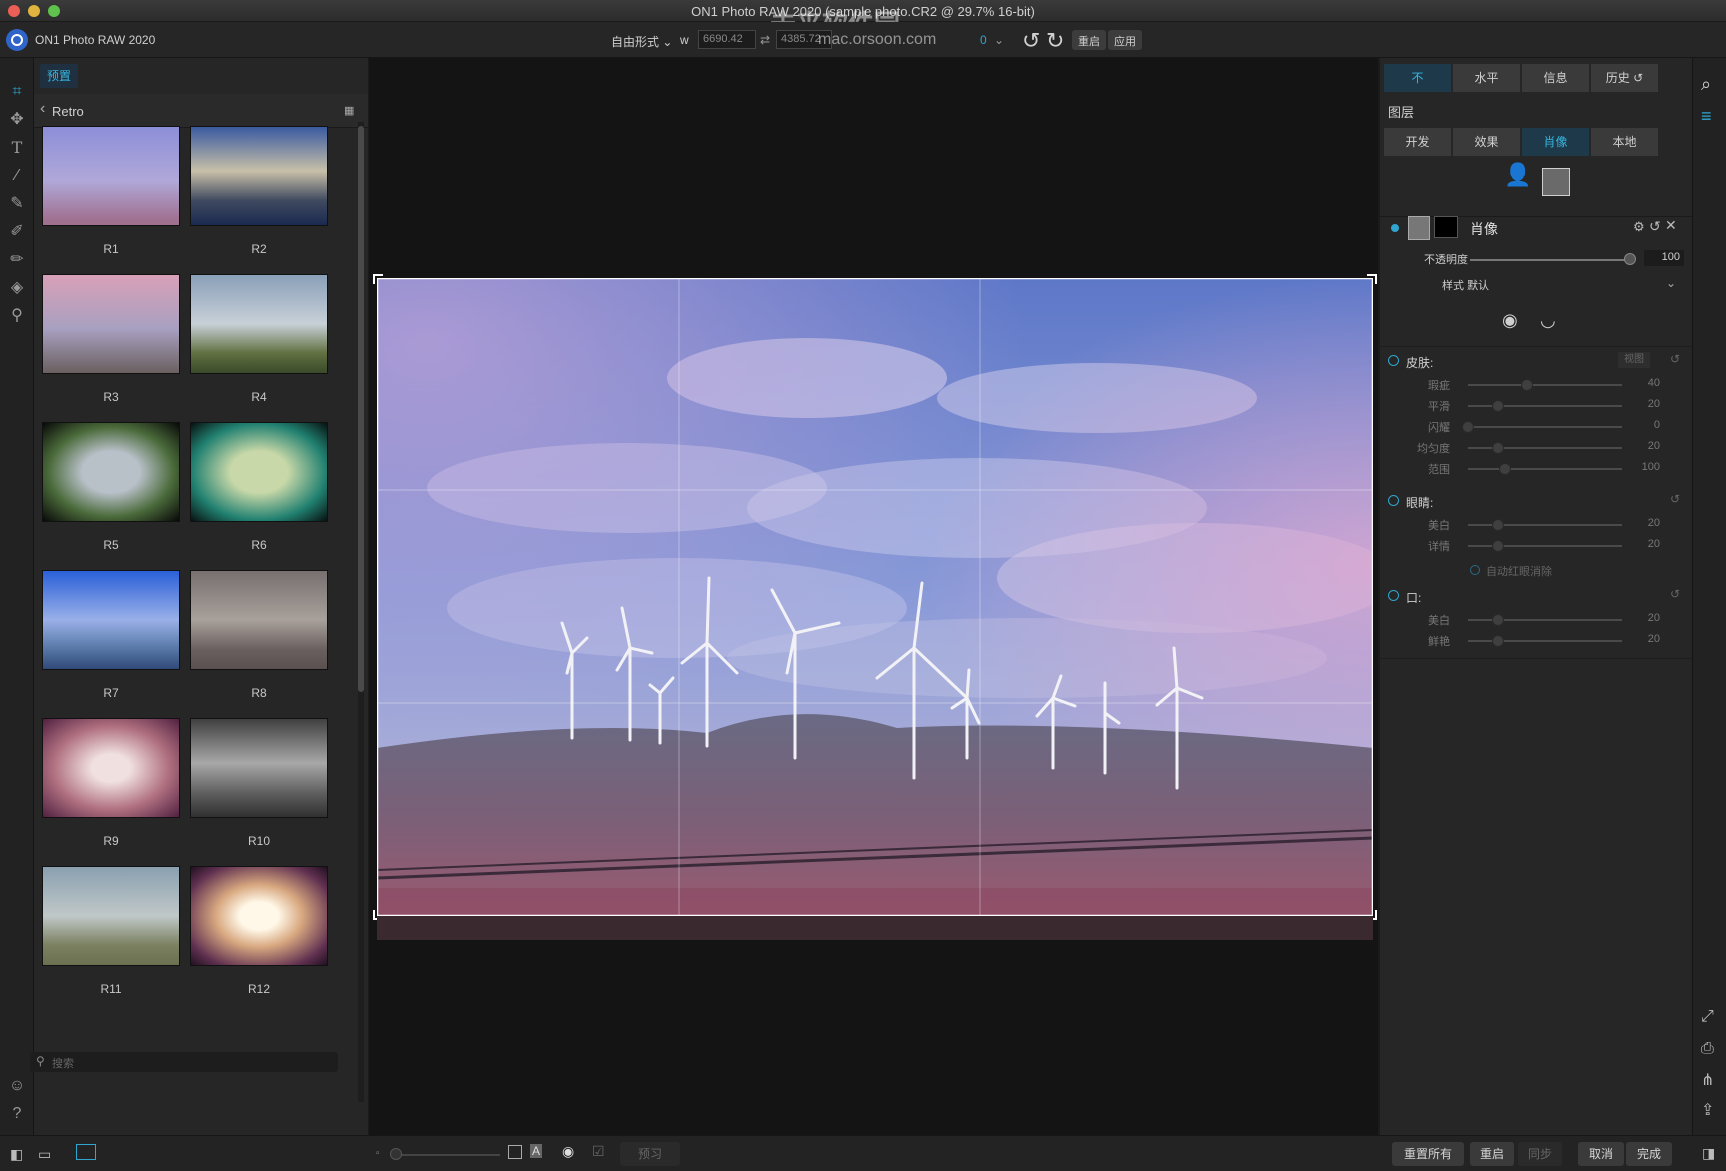 Image resolution: width=1726 pixels, height=1171 pixels. I want to click on sync-button: 同步, so click(1540, 1154).